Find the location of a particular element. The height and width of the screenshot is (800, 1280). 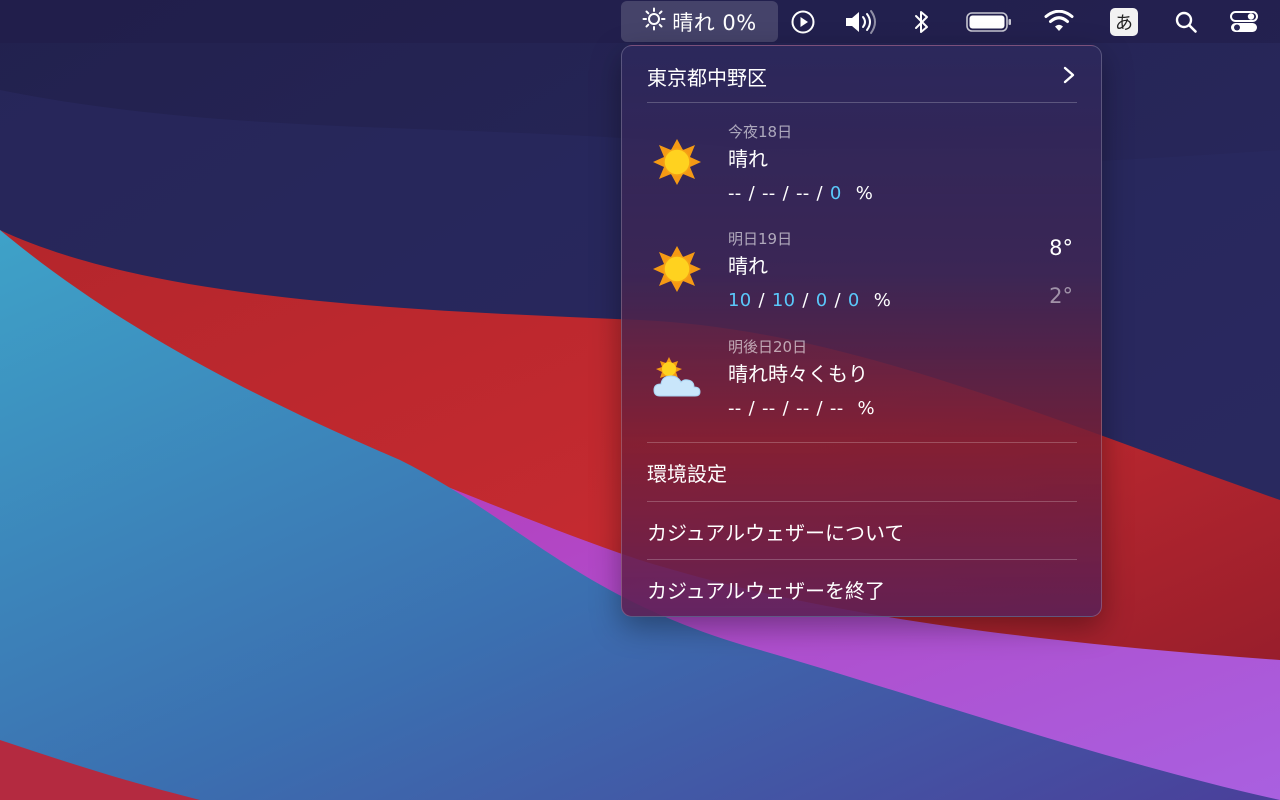

weather-status-item: 晴れ 0% is located at coordinates (699, 21).